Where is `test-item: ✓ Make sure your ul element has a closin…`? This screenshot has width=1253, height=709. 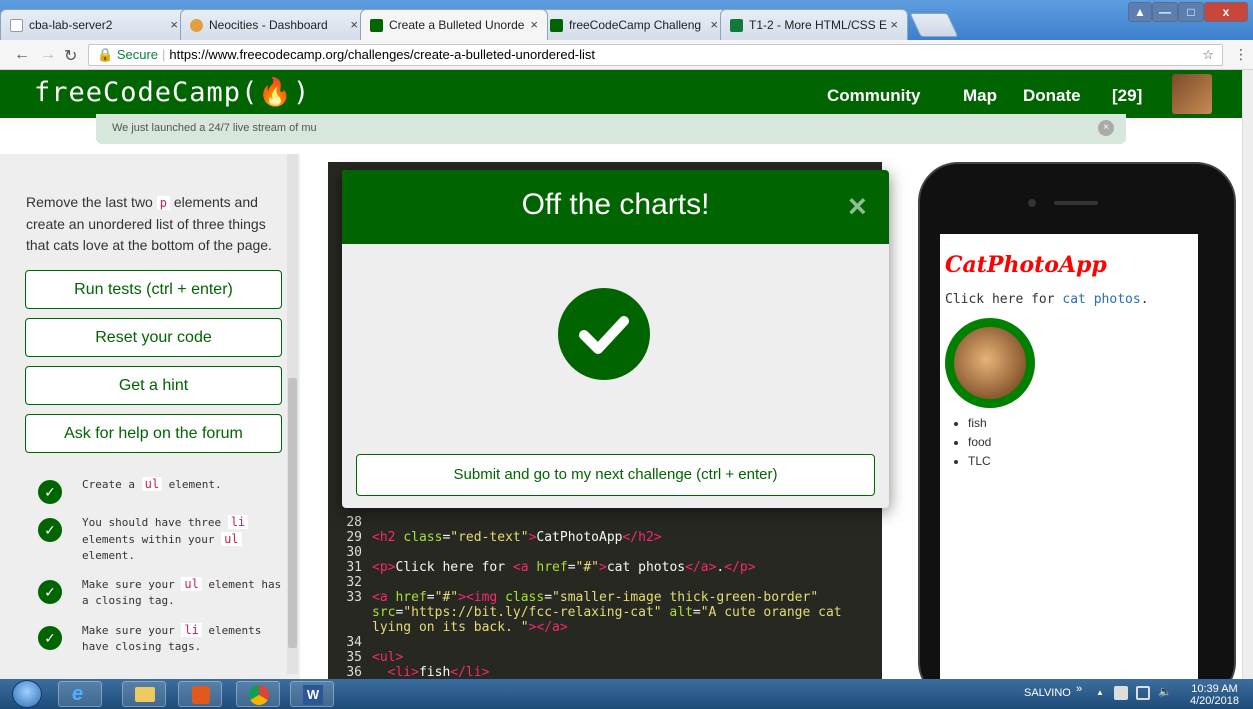 test-item: ✓ Make sure your ul element has a closin… is located at coordinates (160, 596).